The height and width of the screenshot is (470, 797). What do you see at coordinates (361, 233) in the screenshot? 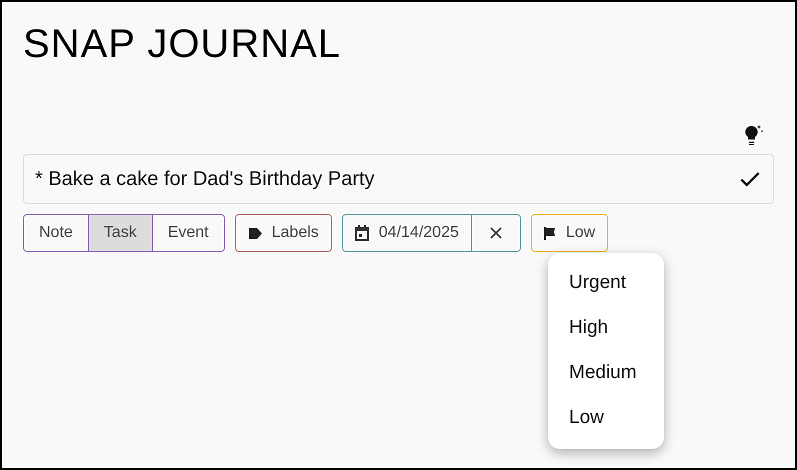
I see `calendar-icon` at bounding box center [361, 233].